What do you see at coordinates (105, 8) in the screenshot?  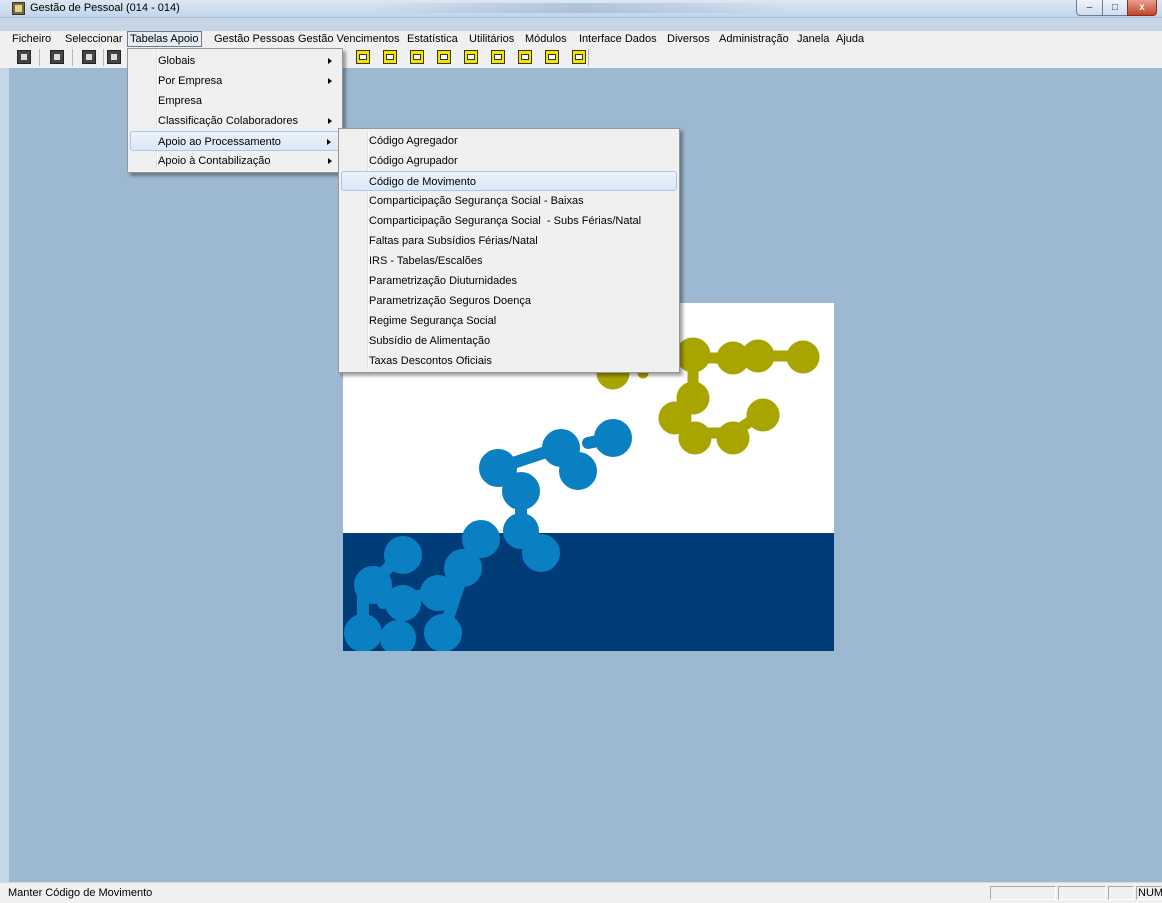 I see `window-title: Gestão de Pessoal (014 - 014)` at bounding box center [105, 8].